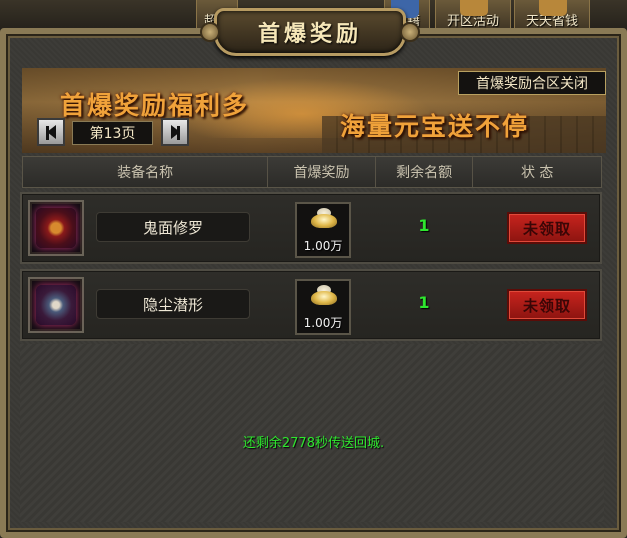 This screenshot has width=627, height=538. What do you see at coordinates (425, 172) in the screenshot?
I see `header-remaining-slots: 剩余名额` at bounding box center [425, 172].